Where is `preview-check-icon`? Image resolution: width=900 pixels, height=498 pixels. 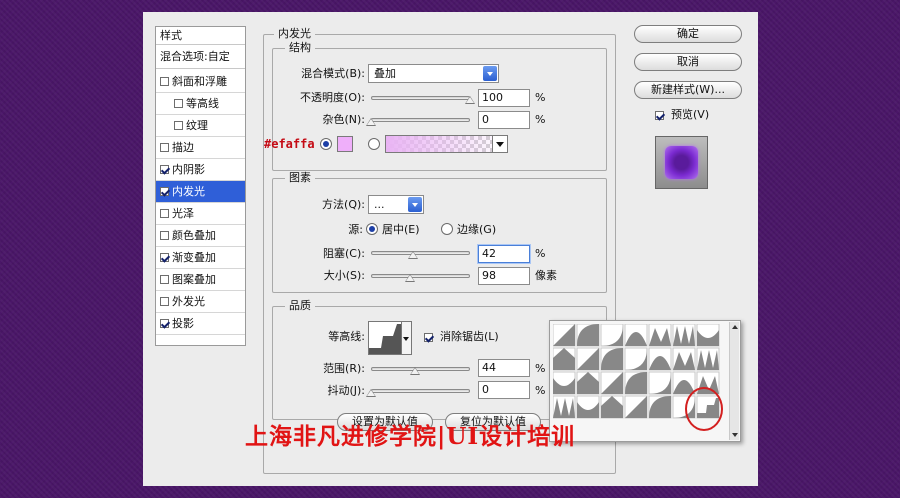
preview-check-icon is located at coordinates (659, 115).